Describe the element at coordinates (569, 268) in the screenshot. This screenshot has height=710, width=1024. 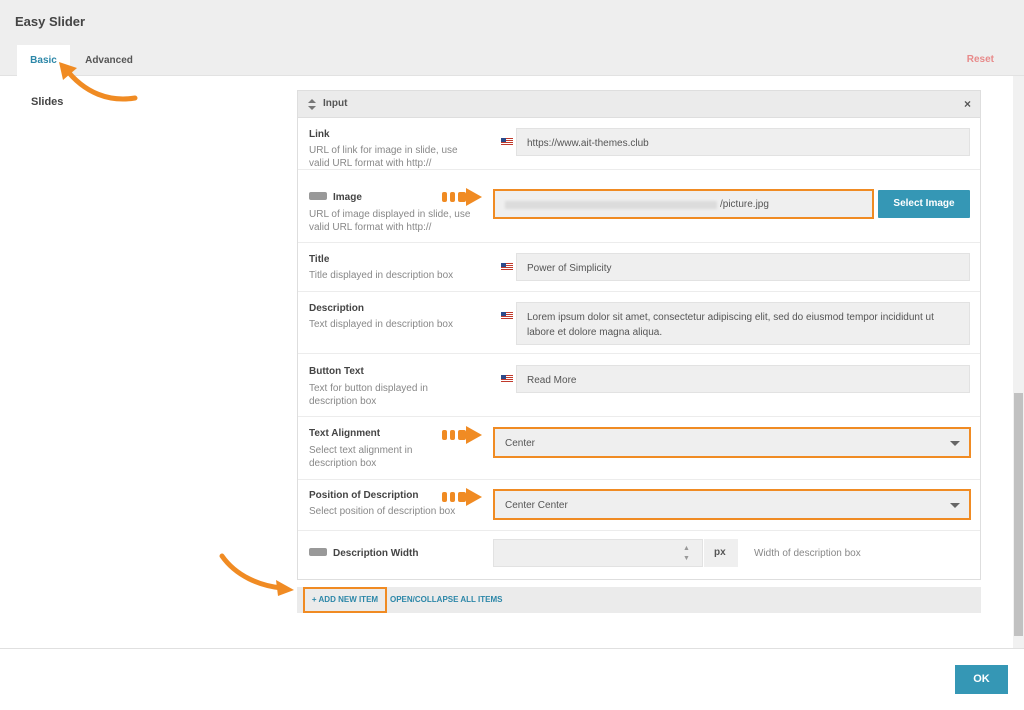
I see `title-input-value: Power of Simplicity` at that location.